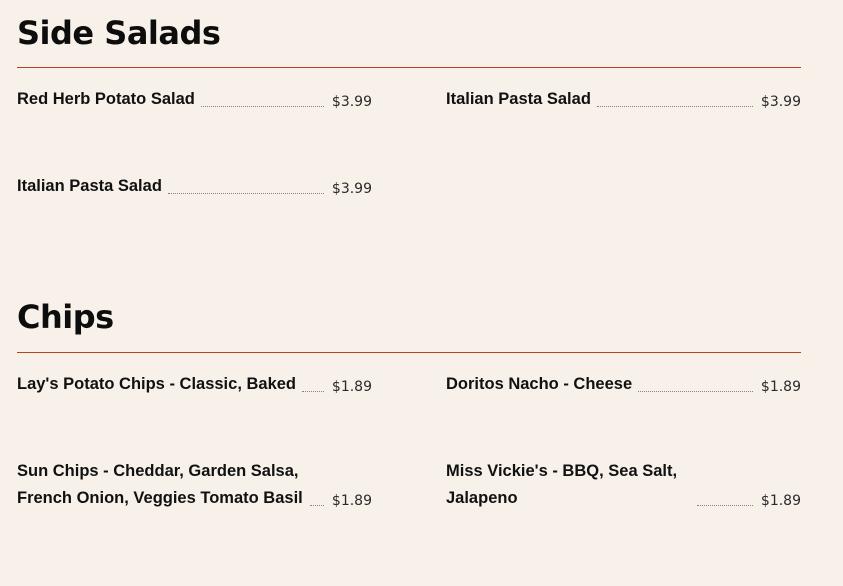  I want to click on section-title-chips: Chips, so click(65, 317).